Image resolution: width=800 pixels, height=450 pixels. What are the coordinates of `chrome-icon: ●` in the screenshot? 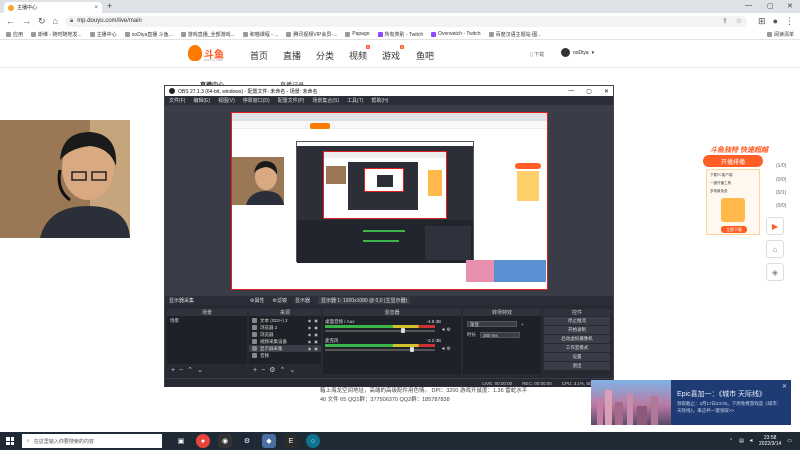 It's located at (203, 441).